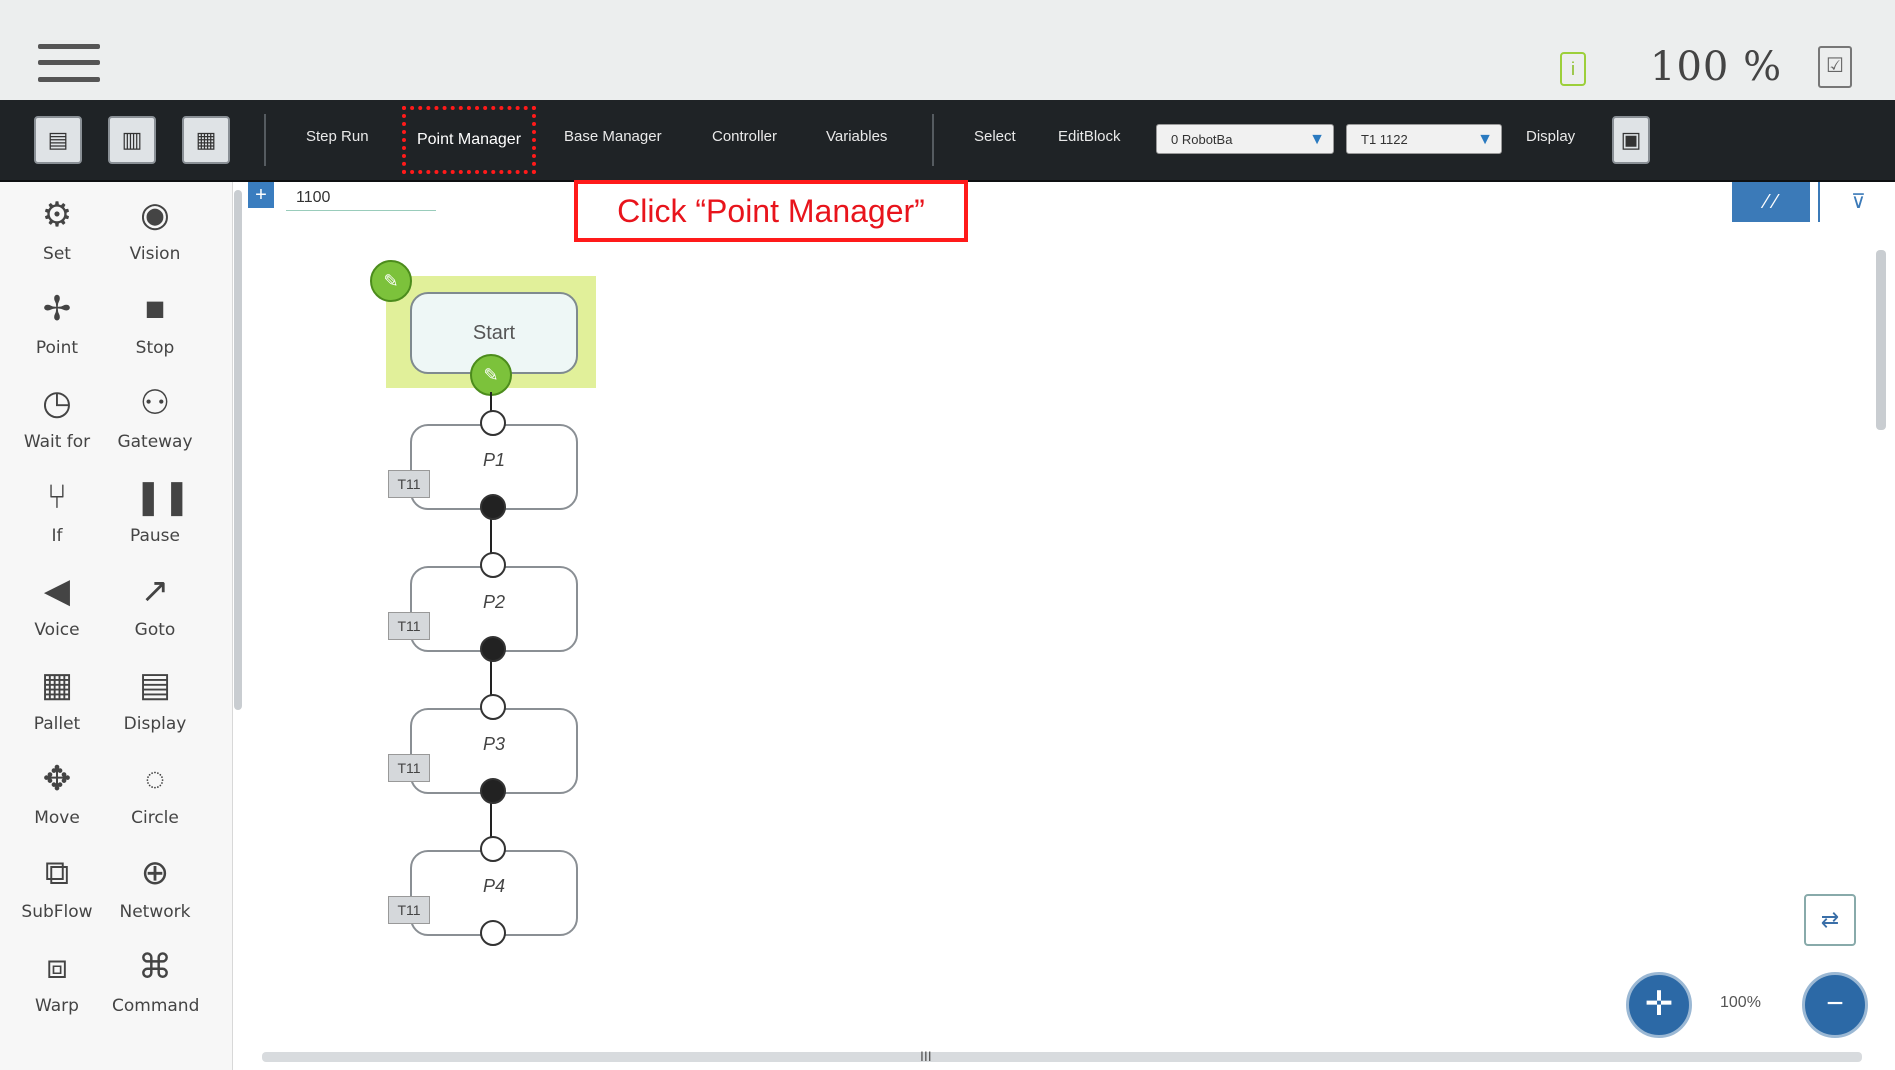  What do you see at coordinates (155, 818) in the screenshot?
I see `palette-item-label: Circle` at bounding box center [155, 818].